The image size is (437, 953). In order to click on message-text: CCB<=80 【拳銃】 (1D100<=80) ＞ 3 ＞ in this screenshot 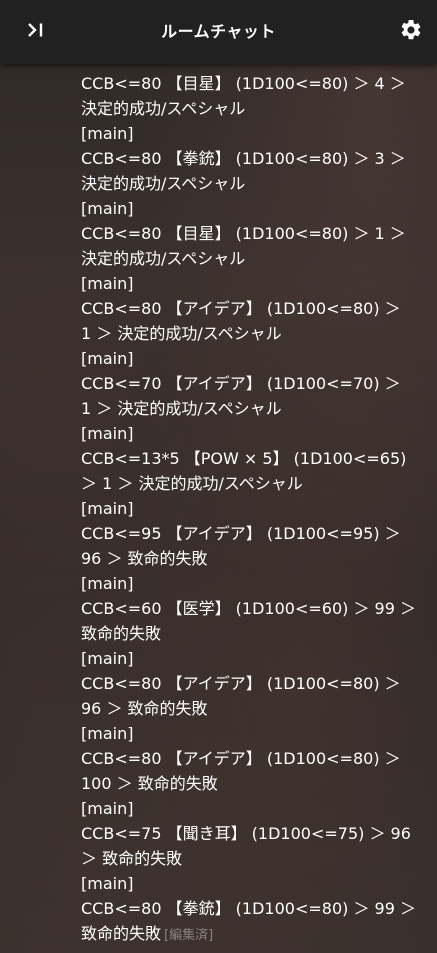, I will do `click(243, 158)`.